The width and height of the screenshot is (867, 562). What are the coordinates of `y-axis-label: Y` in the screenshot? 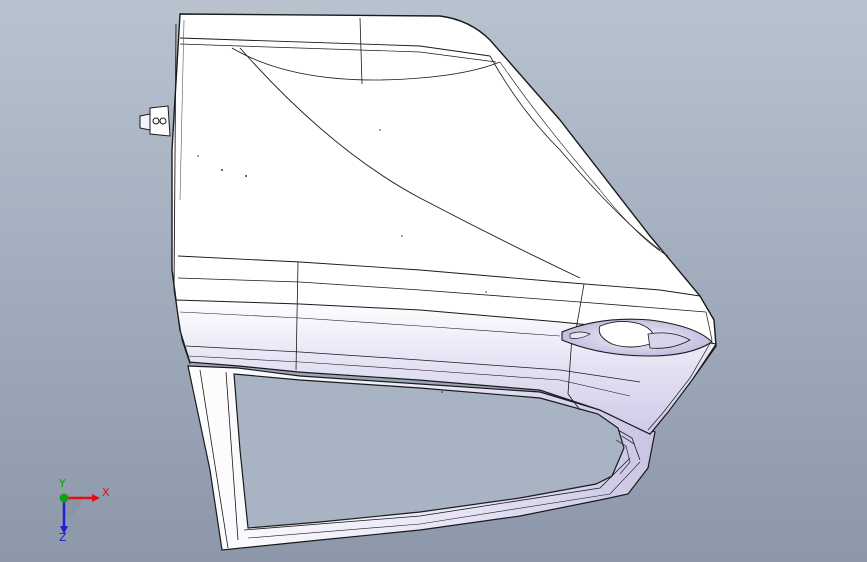 It's located at (62, 483).